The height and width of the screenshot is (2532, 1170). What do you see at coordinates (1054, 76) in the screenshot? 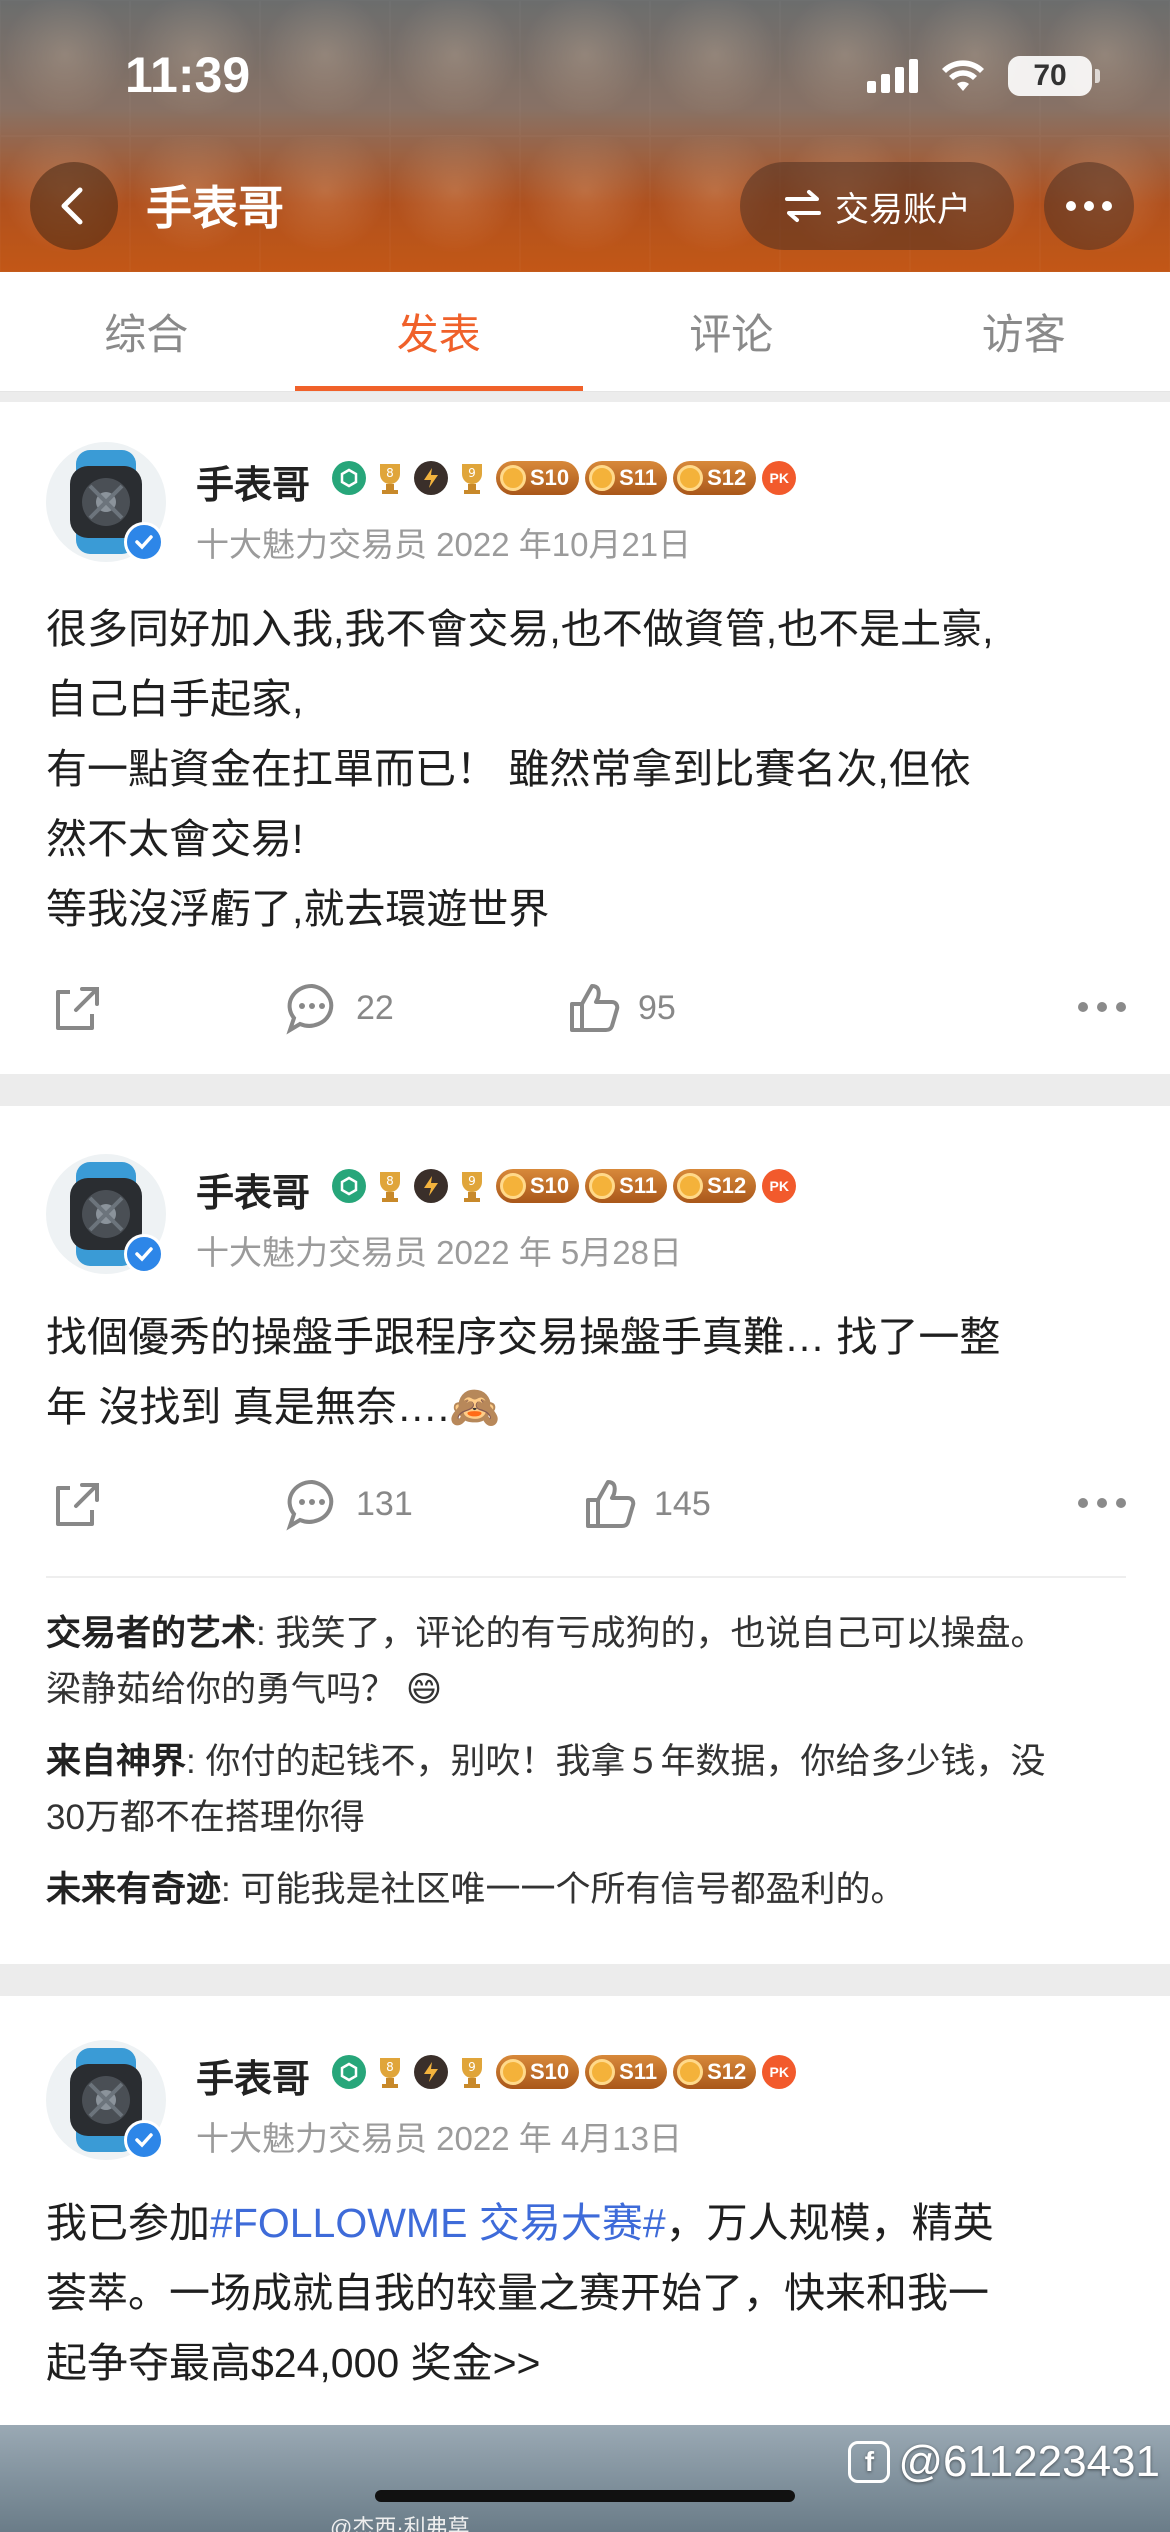
I see `battery-indicator: 70` at bounding box center [1054, 76].